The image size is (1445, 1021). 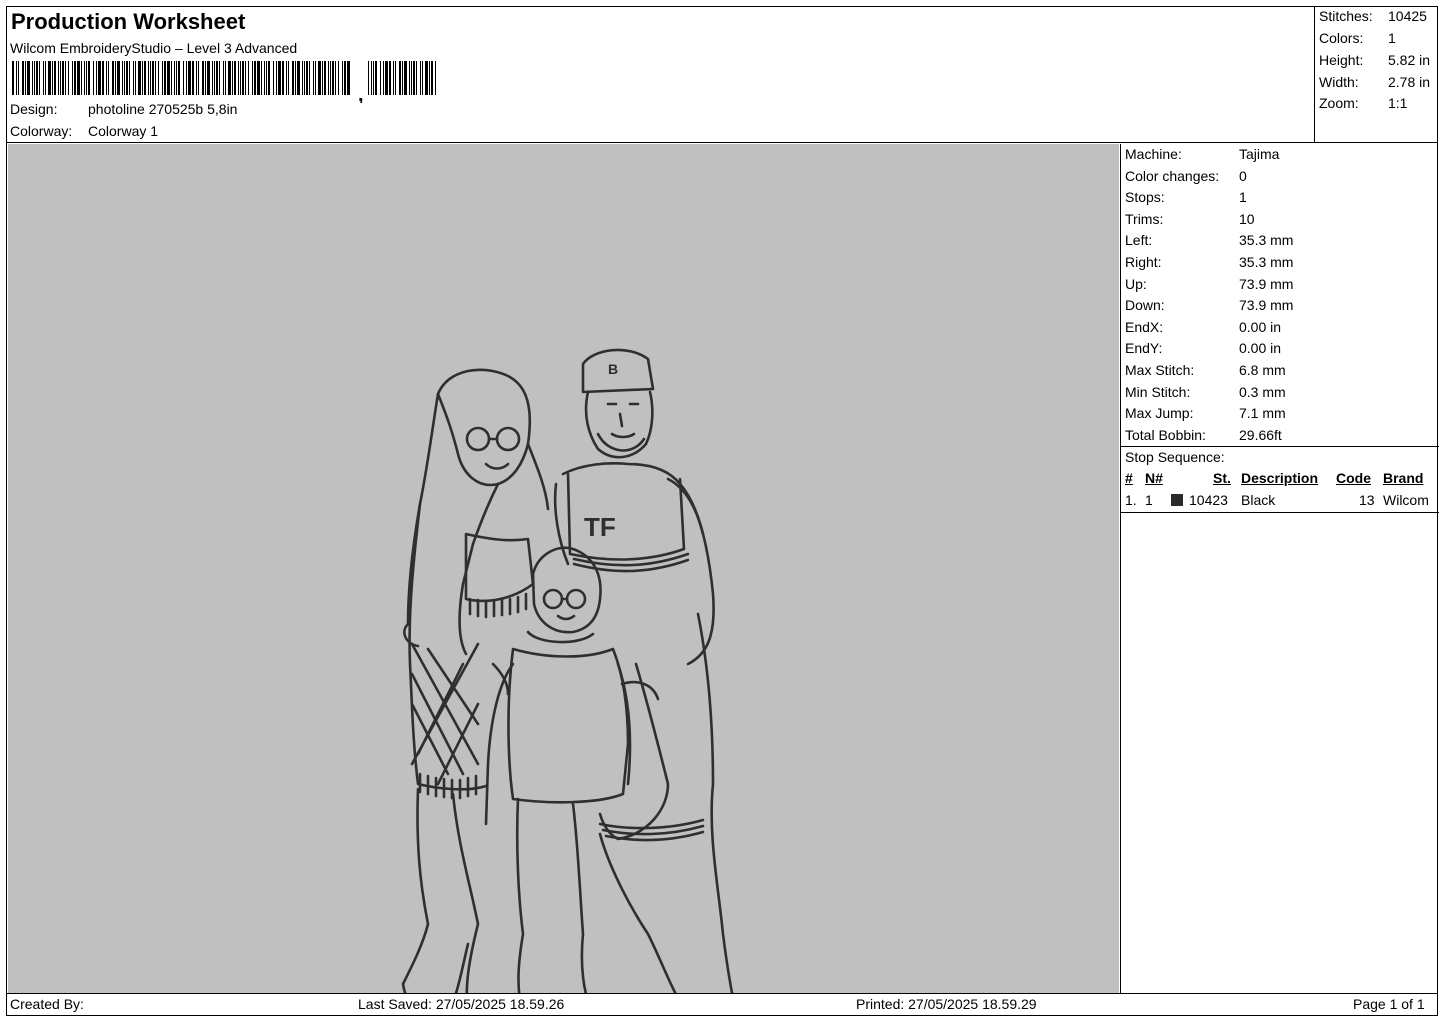 I want to click on man-figure, so click(x=643, y=670).